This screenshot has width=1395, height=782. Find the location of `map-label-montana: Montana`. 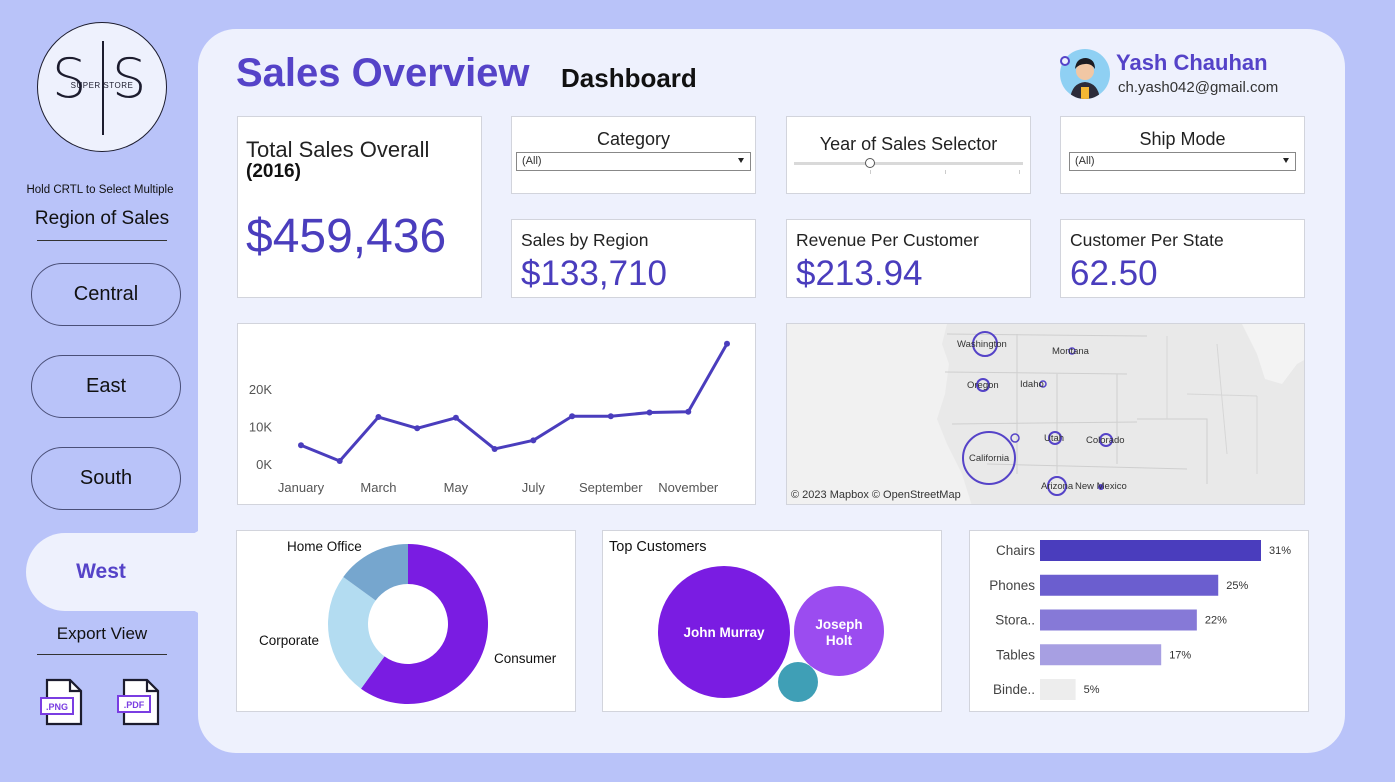

map-label-montana: Montana is located at coordinates (1071, 351).